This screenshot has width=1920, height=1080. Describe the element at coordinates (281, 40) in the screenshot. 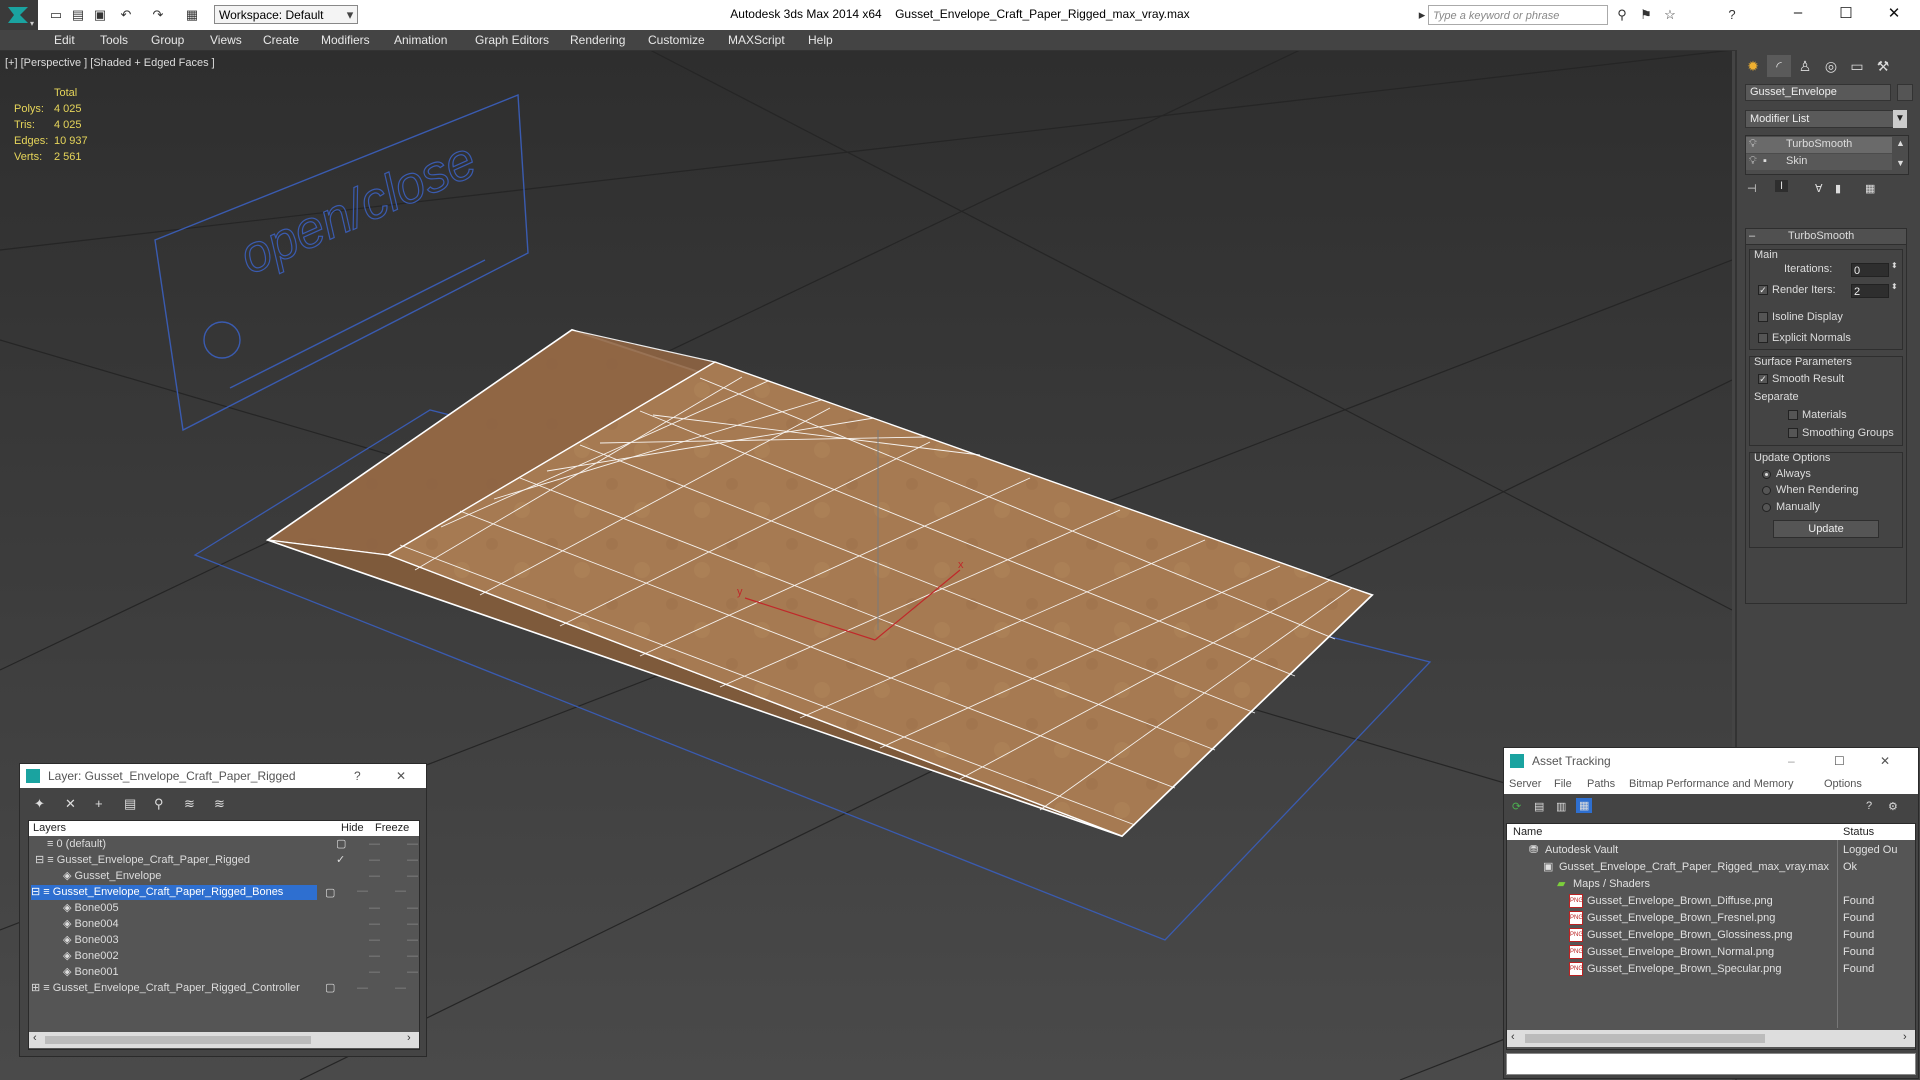

I see `menu-create: Create` at that location.